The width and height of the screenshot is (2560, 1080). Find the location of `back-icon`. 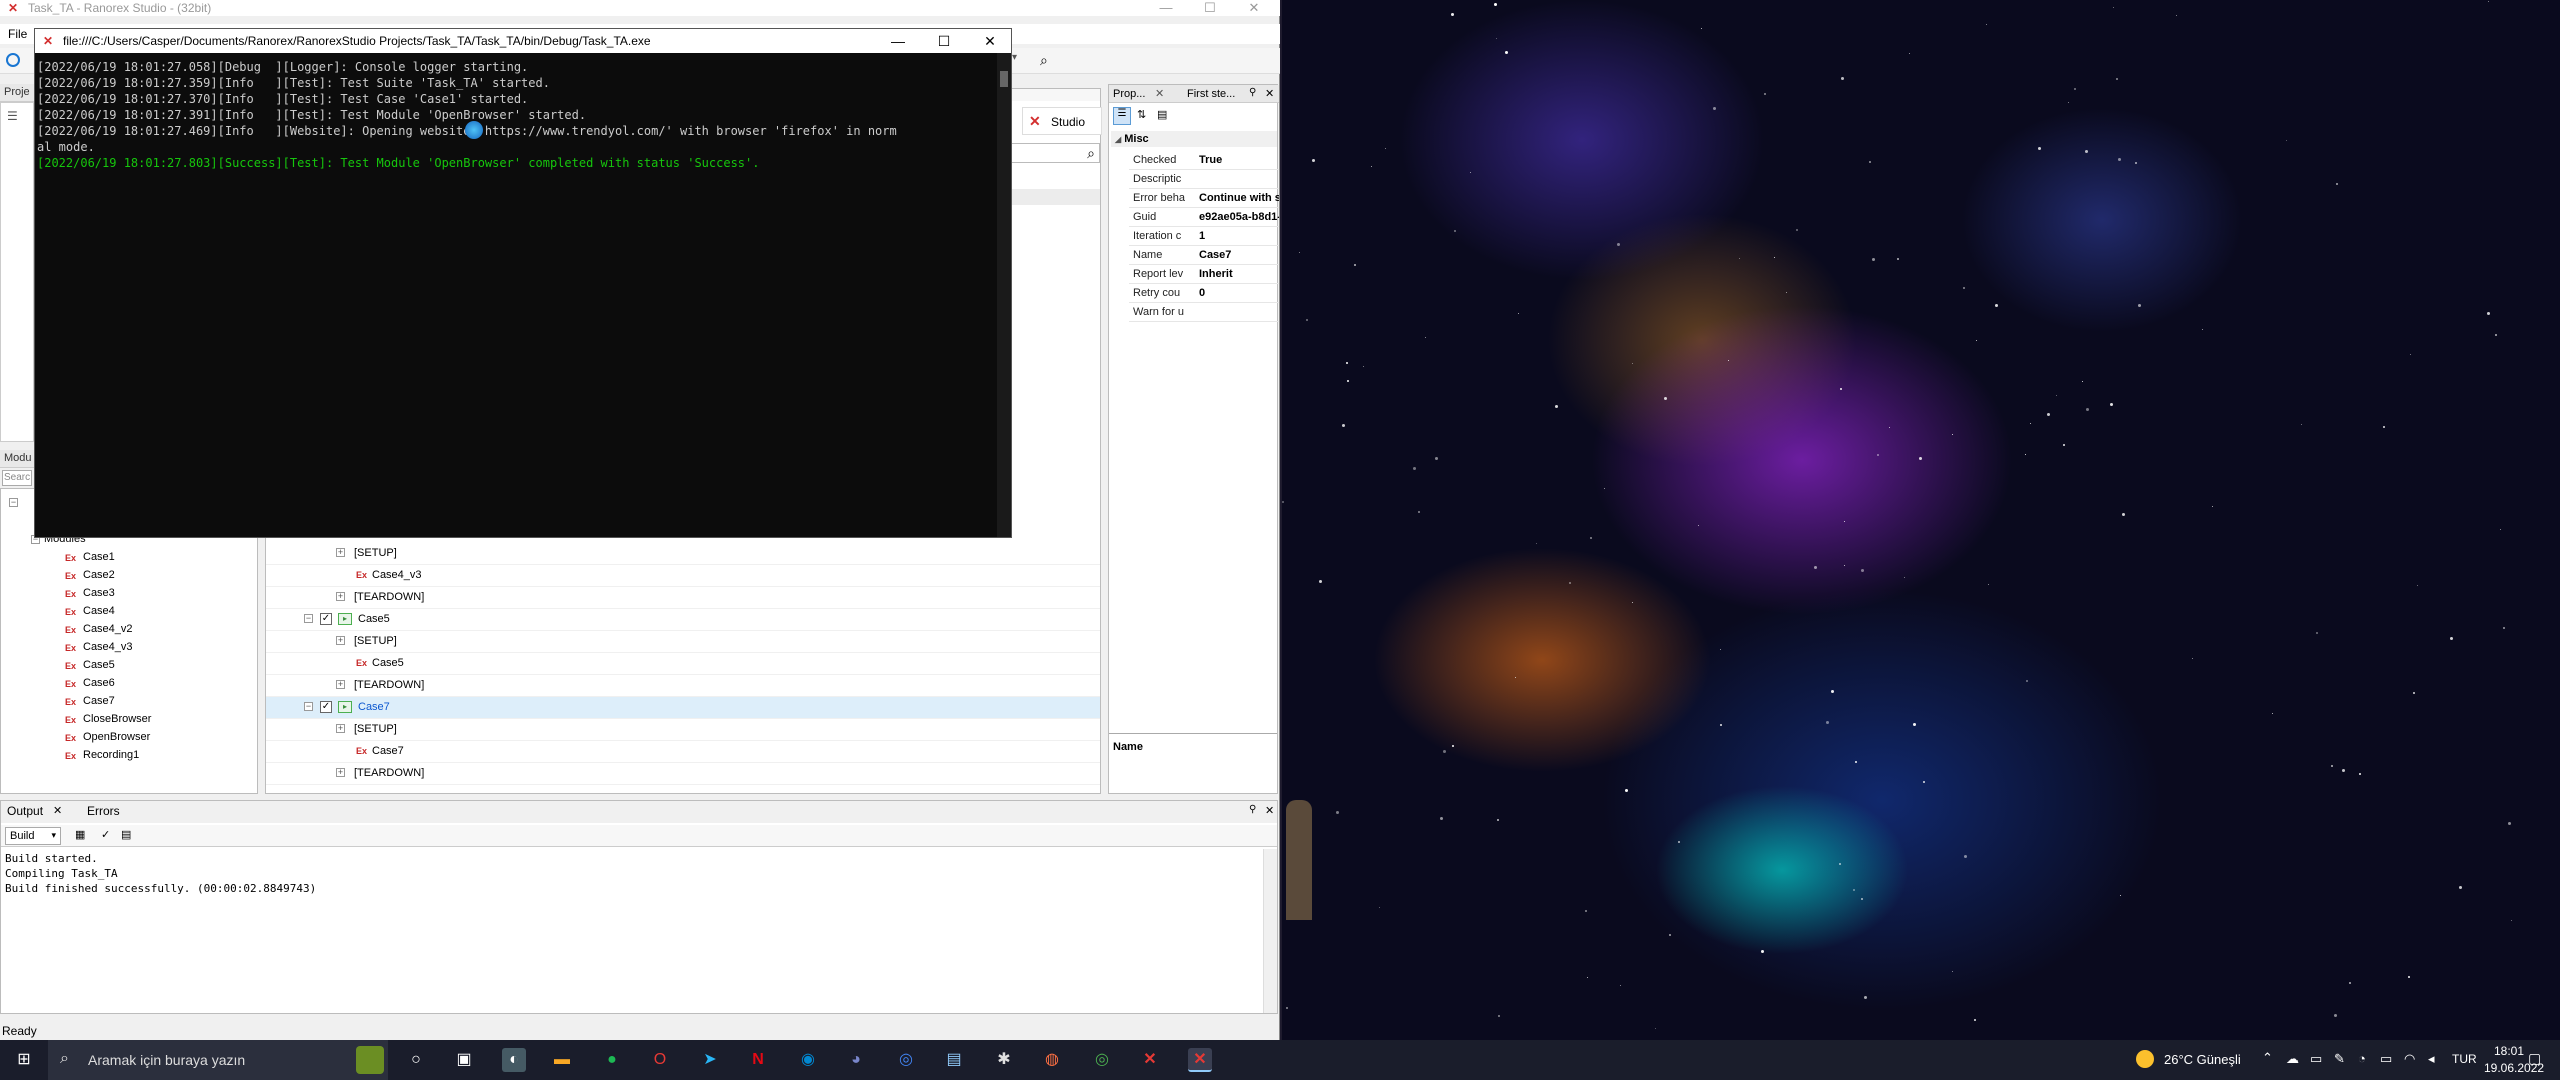

back-icon is located at coordinates (13, 60).